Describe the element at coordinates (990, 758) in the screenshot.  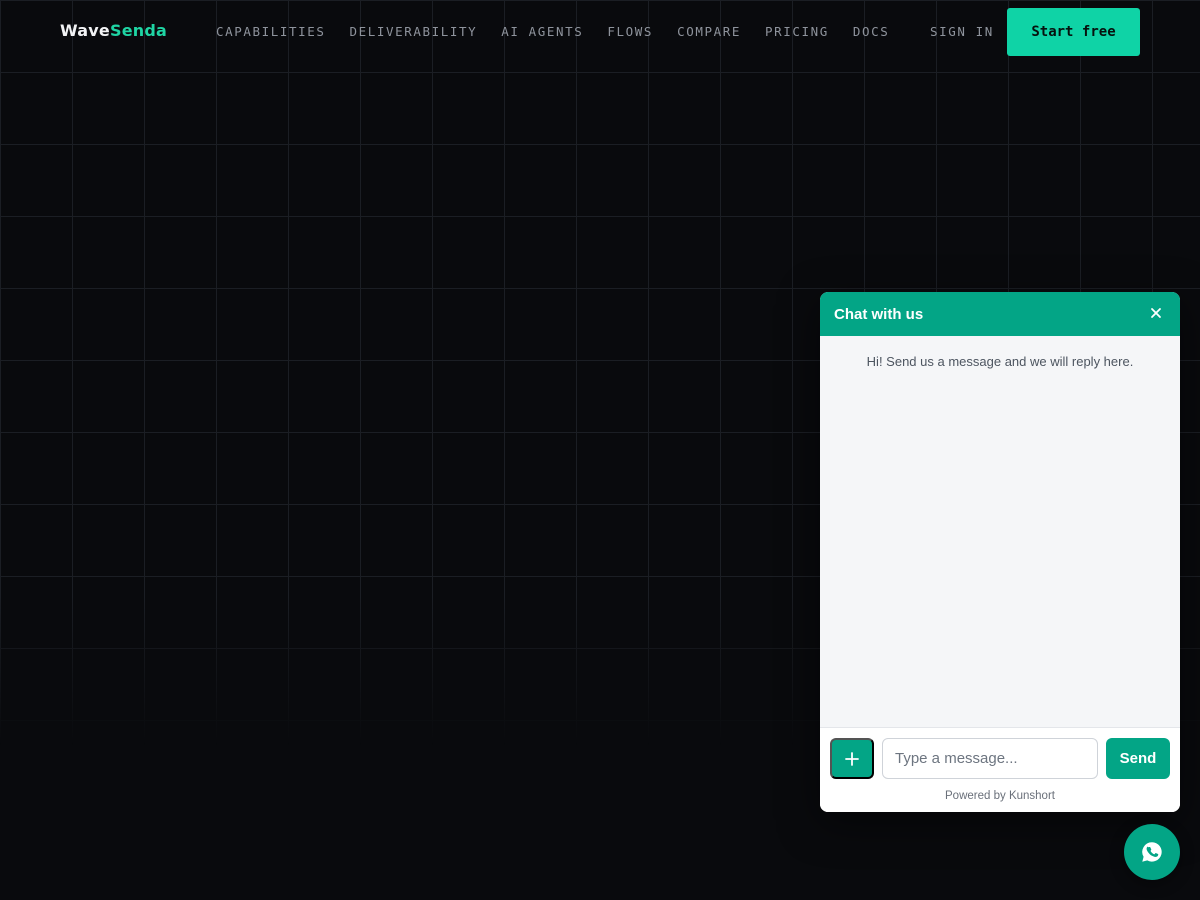
I see `message-input` at that location.